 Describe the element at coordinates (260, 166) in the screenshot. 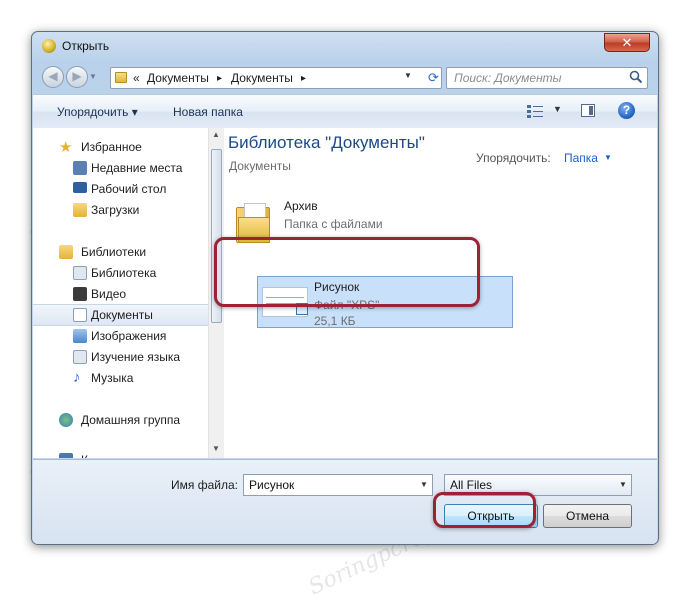

I see `library-subtitle: Документы` at that location.